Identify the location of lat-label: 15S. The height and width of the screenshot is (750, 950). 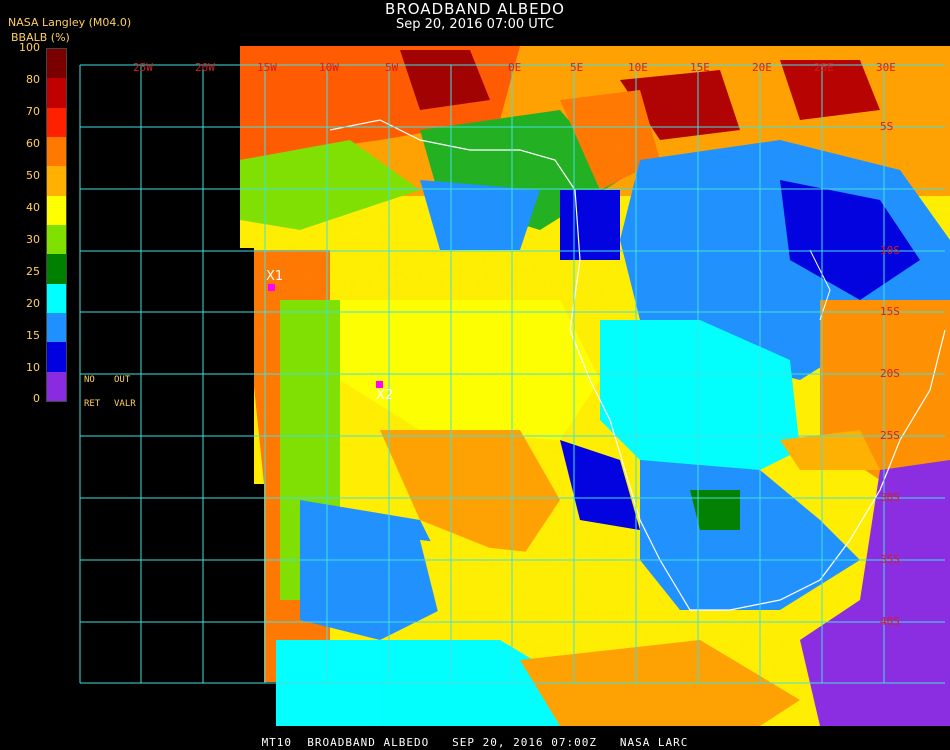
(890, 311).